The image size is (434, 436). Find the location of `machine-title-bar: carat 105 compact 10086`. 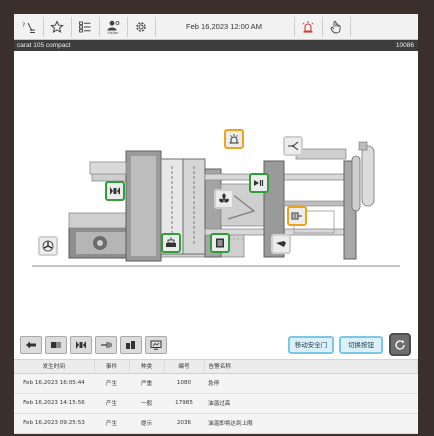

machine-title-bar: carat 105 compact 10086 is located at coordinates (216, 45).